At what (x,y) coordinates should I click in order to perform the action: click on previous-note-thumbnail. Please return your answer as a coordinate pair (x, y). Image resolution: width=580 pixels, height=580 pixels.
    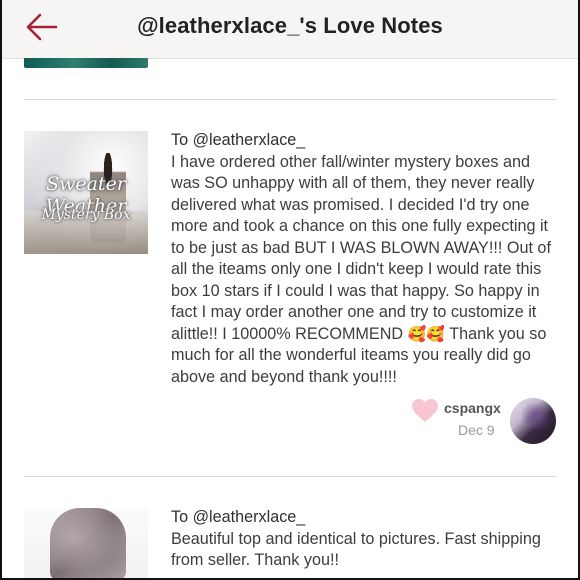
    Looking at the image, I should click on (86, 63).